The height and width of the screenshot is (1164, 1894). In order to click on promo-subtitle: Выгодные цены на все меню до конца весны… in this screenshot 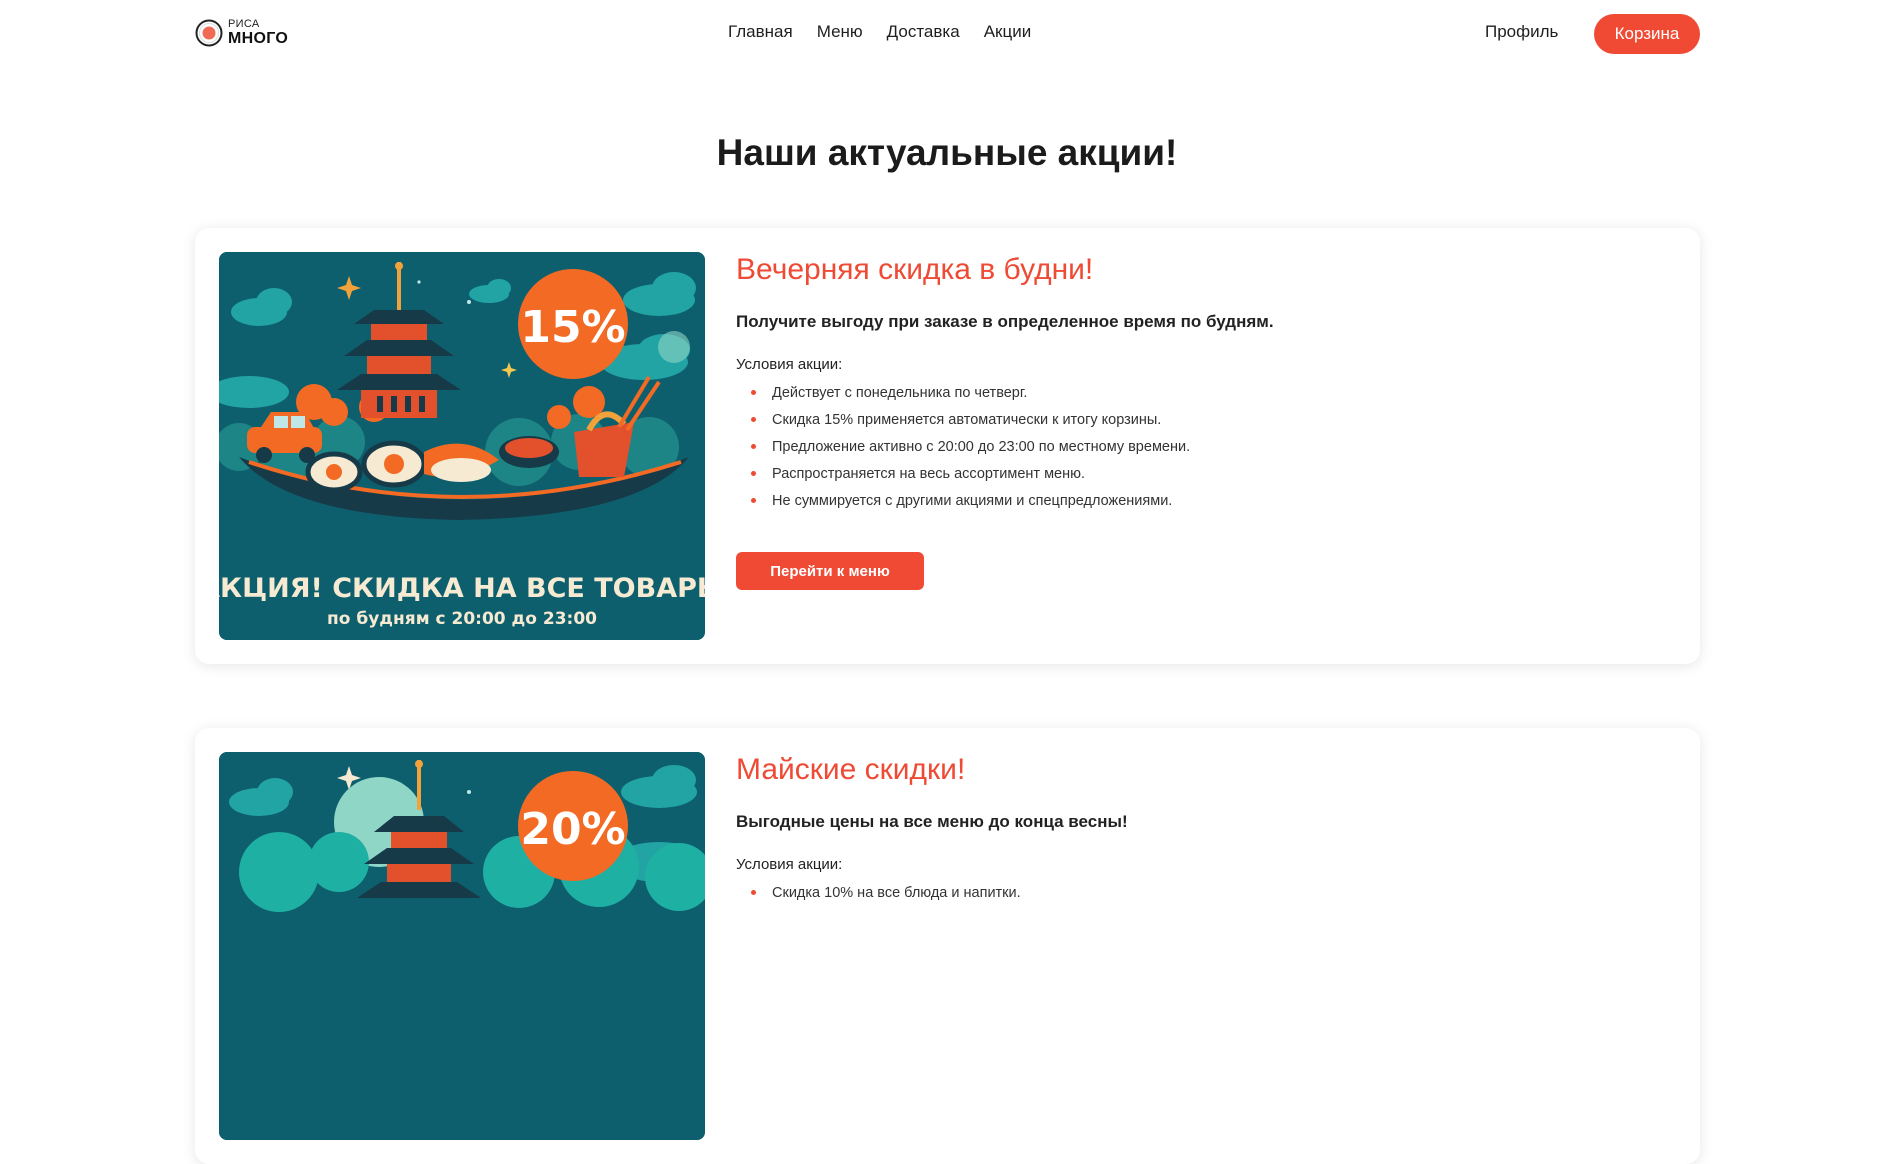, I will do `click(932, 821)`.